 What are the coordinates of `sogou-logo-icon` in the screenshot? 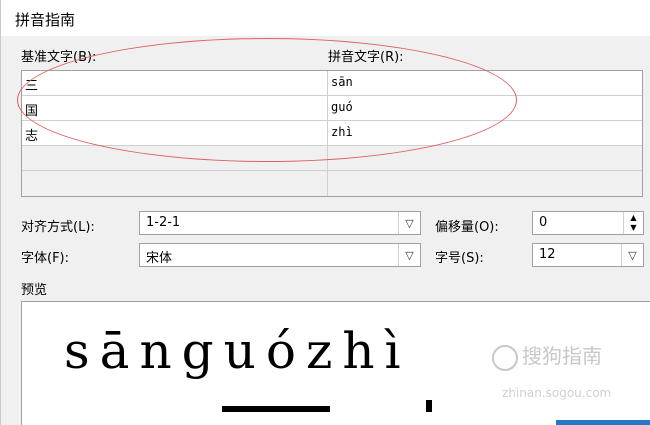 It's located at (505, 357).